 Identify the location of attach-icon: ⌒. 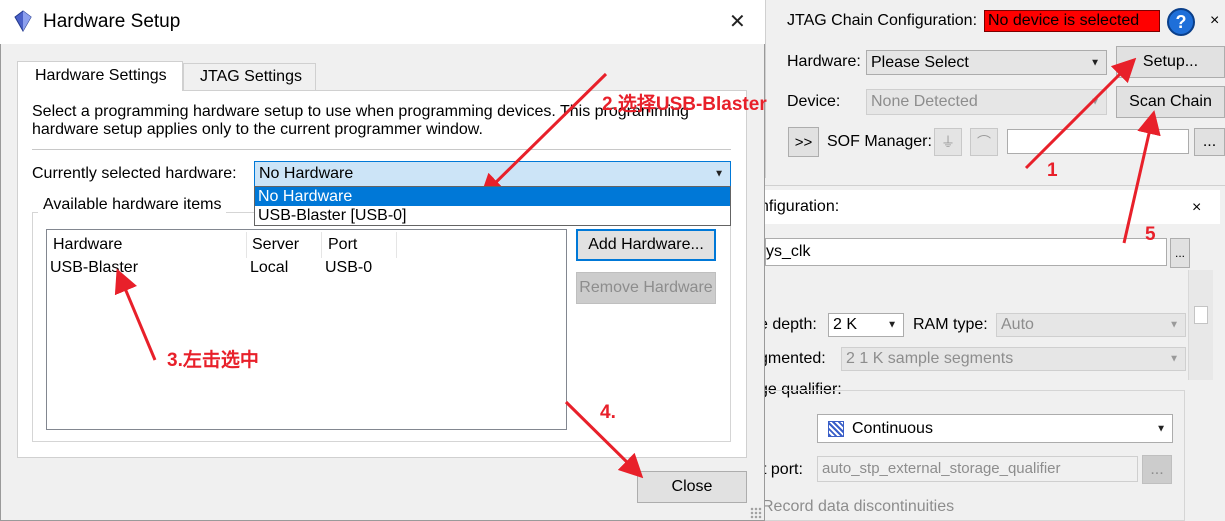
(984, 142).